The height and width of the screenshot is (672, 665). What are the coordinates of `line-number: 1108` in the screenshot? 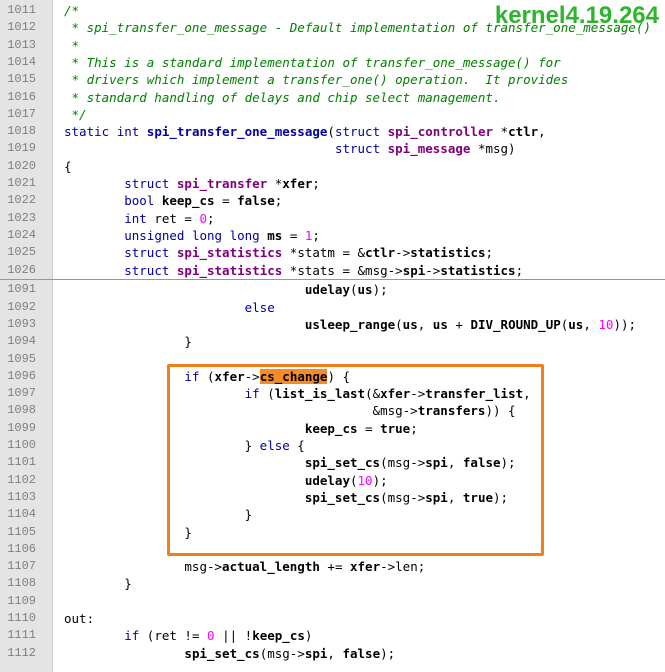 It's located at (21, 583).